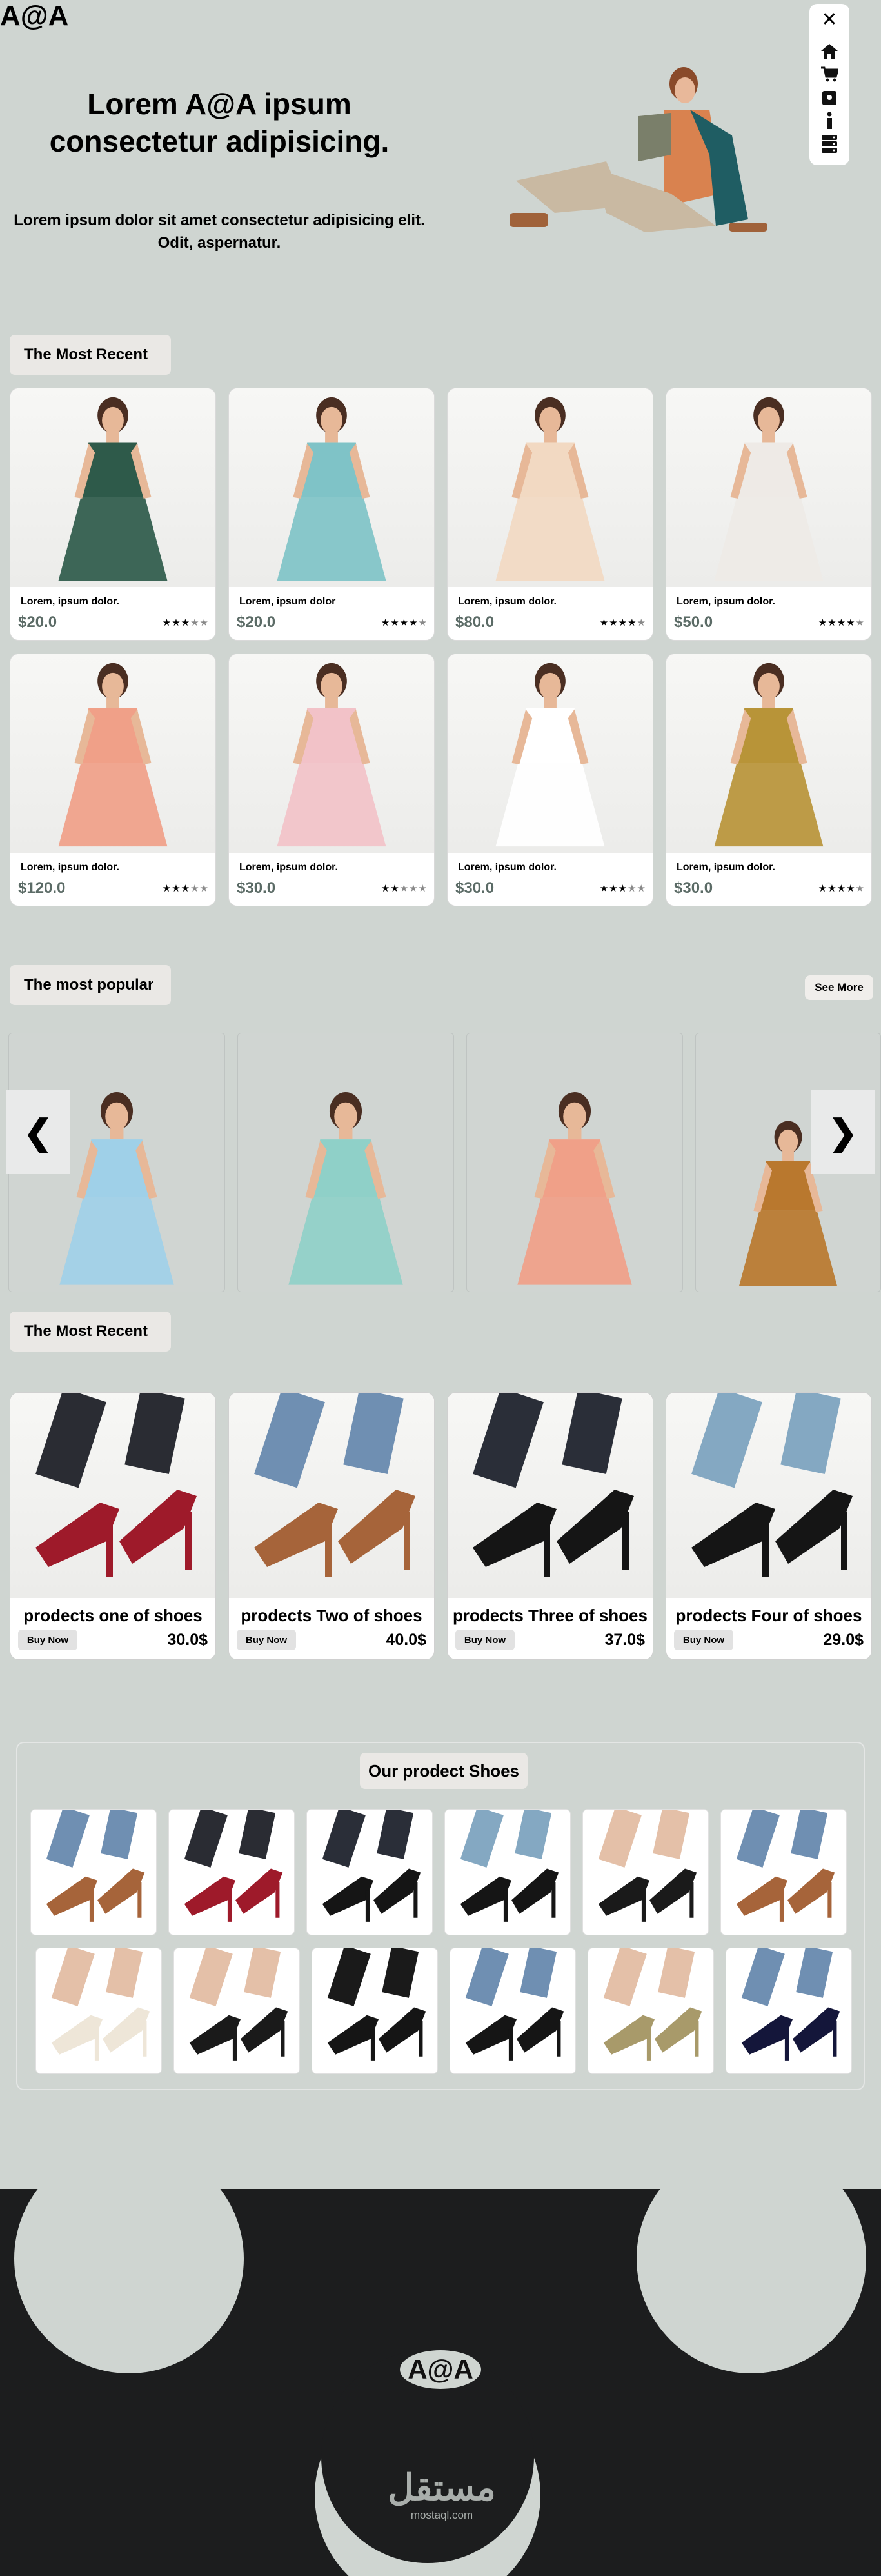 The width and height of the screenshot is (881, 2576). What do you see at coordinates (829, 23) in the screenshot?
I see `close-icon: ✕` at bounding box center [829, 23].